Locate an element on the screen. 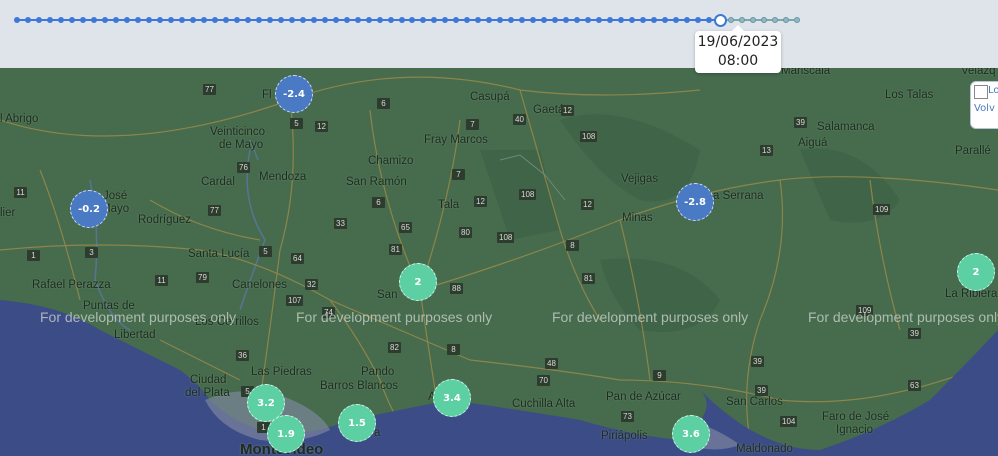 This screenshot has height=456, width=998. place-label: Salamanca is located at coordinates (846, 127).